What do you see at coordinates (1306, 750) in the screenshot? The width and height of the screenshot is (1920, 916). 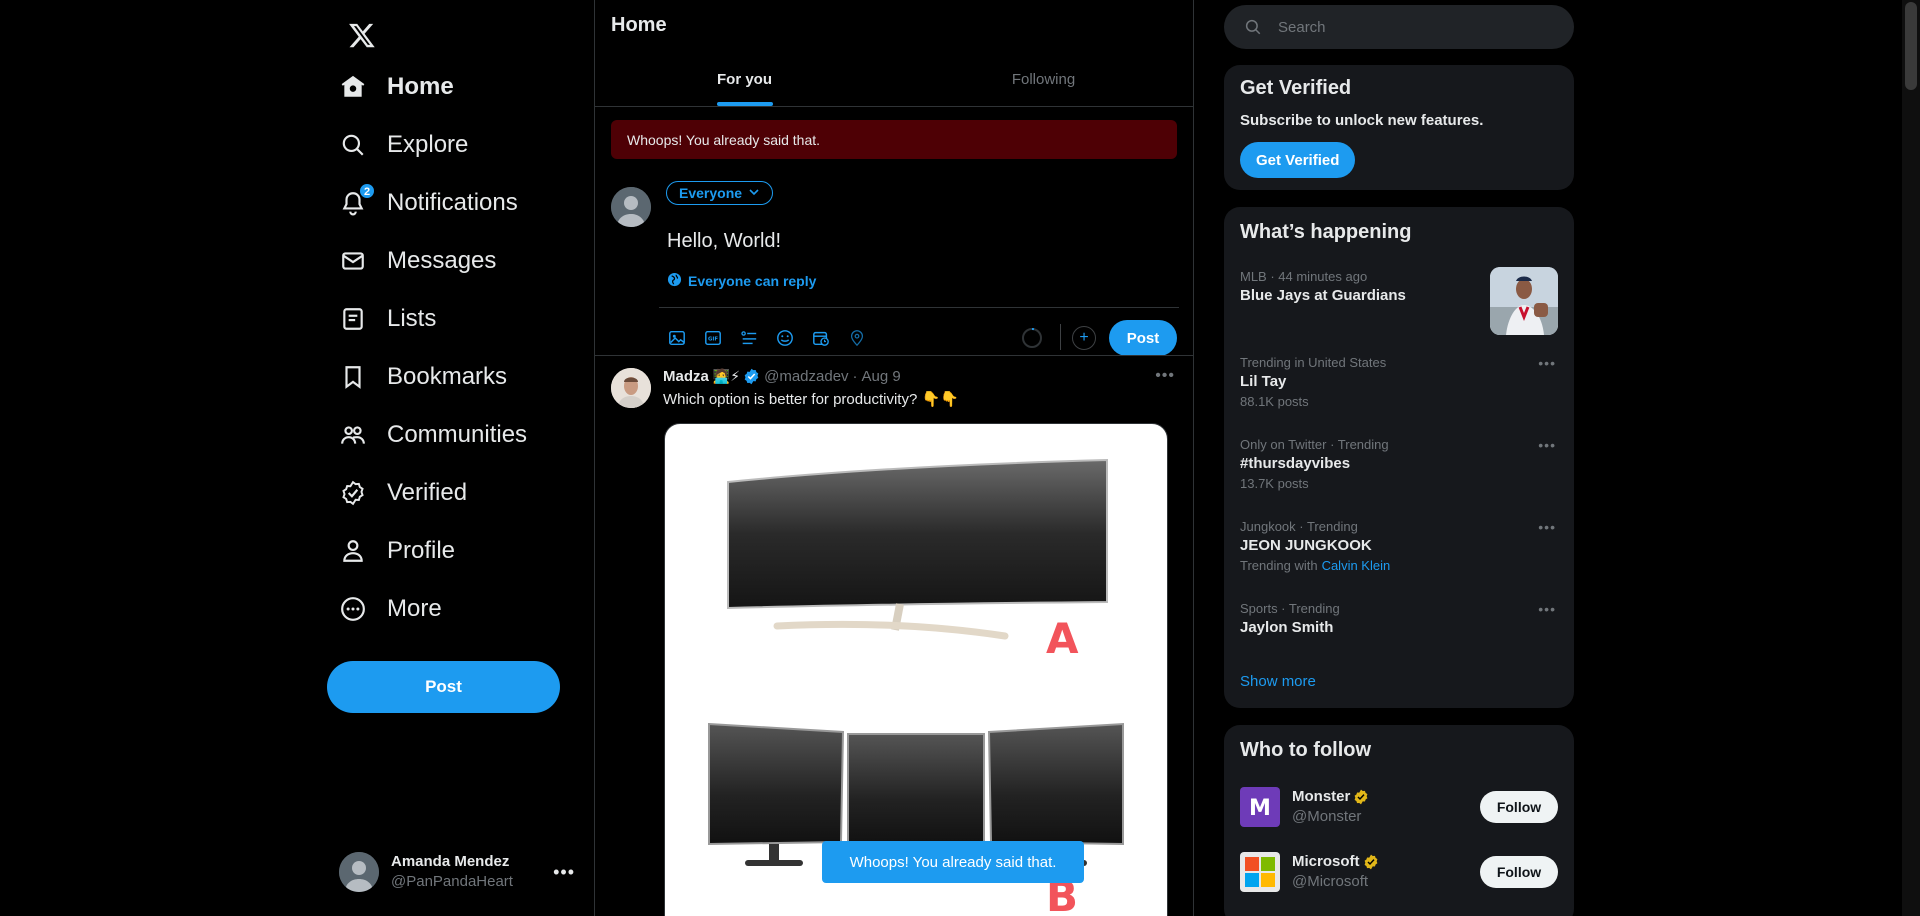 I see `card-title: Who to follow` at bounding box center [1306, 750].